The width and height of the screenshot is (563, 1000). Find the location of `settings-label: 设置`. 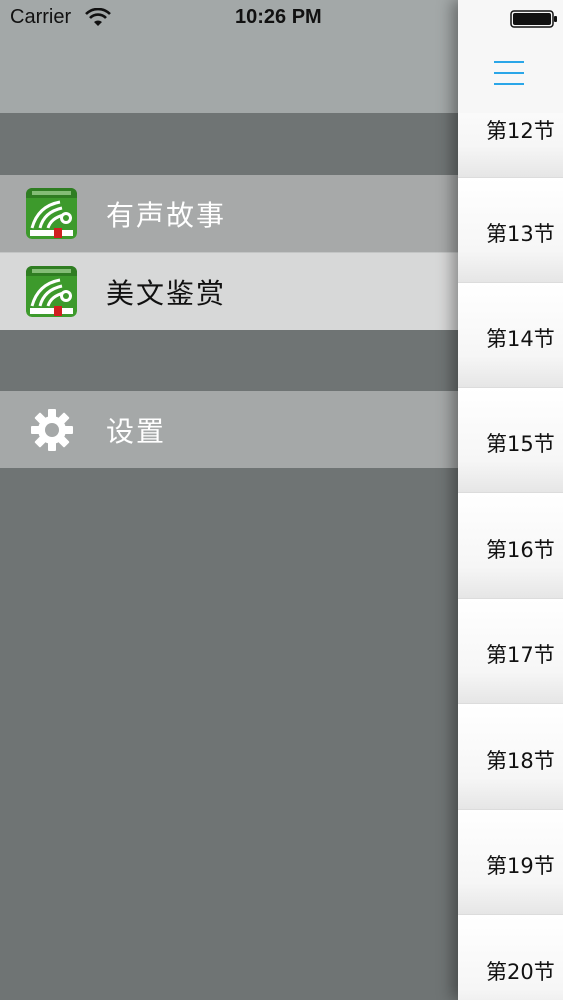

settings-label: 设置 is located at coordinates (136, 431).